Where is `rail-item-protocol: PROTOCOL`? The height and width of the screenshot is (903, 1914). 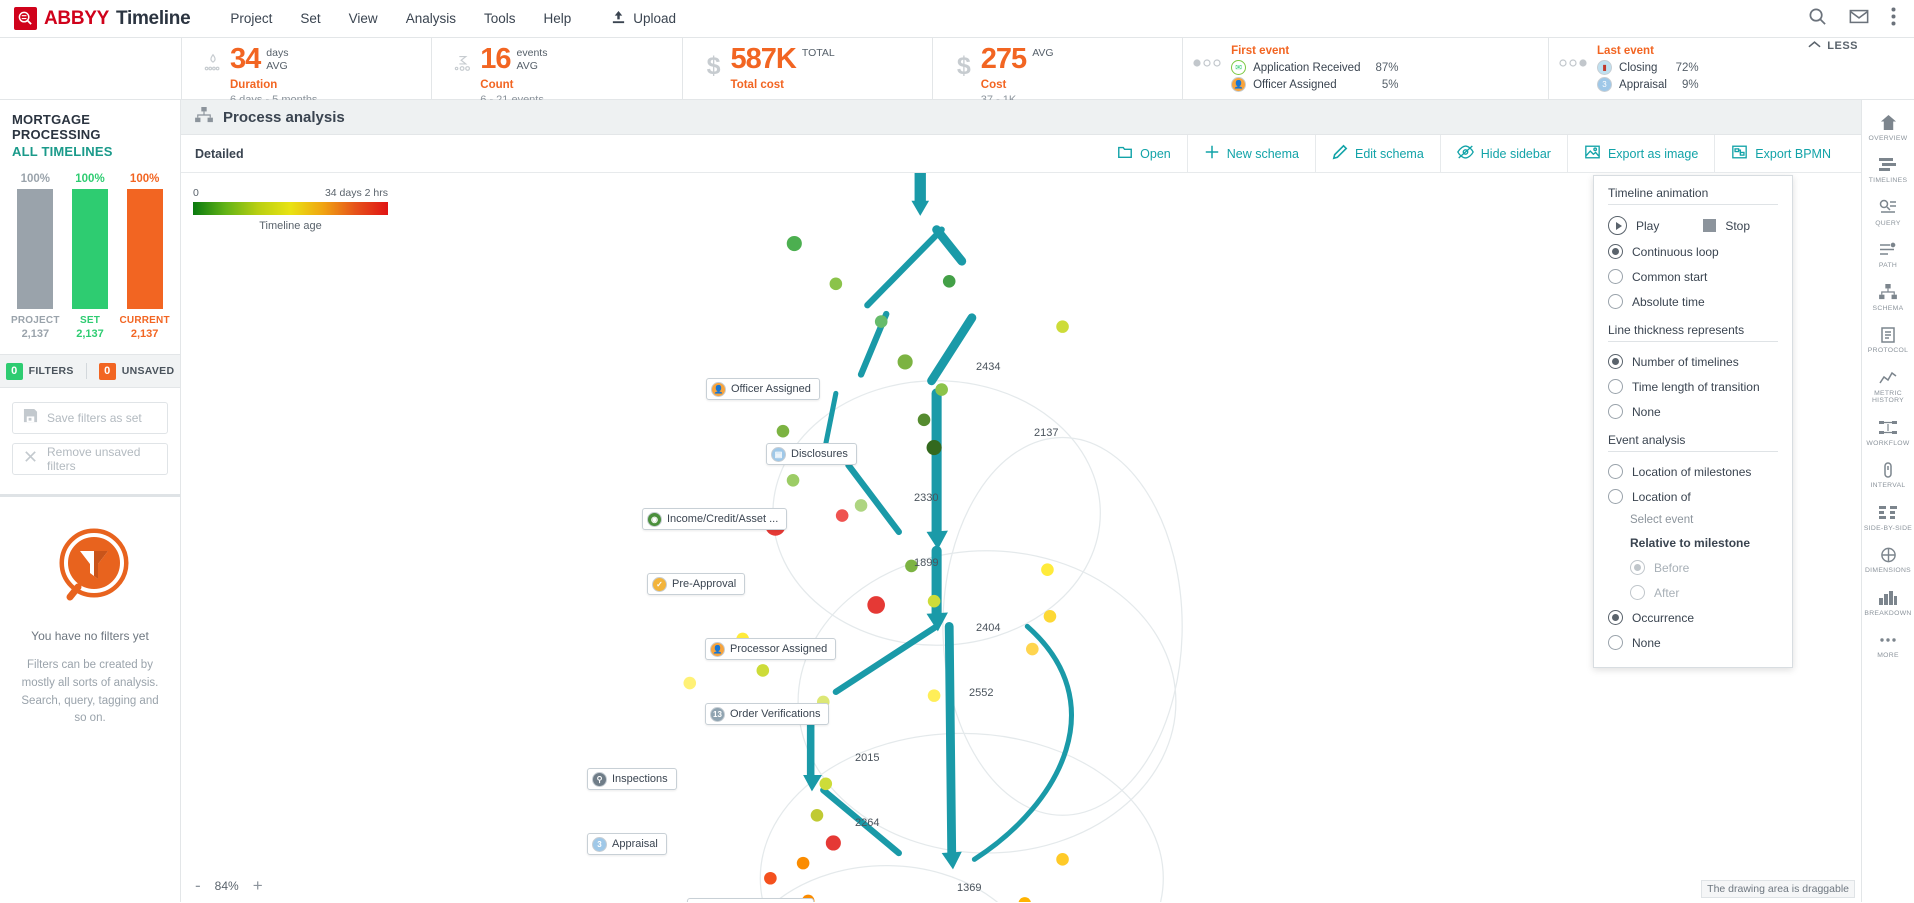 rail-item-protocol: PROTOCOL is located at coordinates (1888, 339).